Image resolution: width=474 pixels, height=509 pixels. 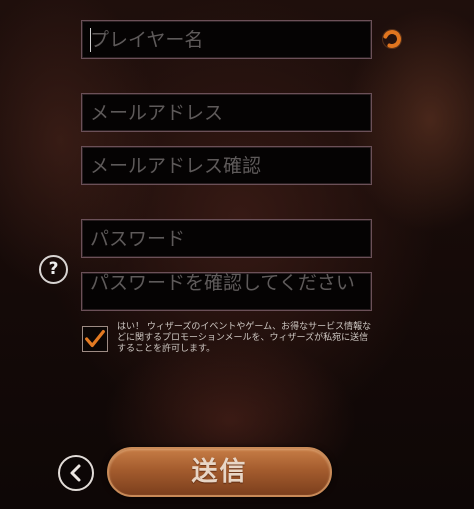 What do you see at coordinates (392, 39) in the screenshot?
I see `loading-spinner-icon` at bounding box center [392, 39].